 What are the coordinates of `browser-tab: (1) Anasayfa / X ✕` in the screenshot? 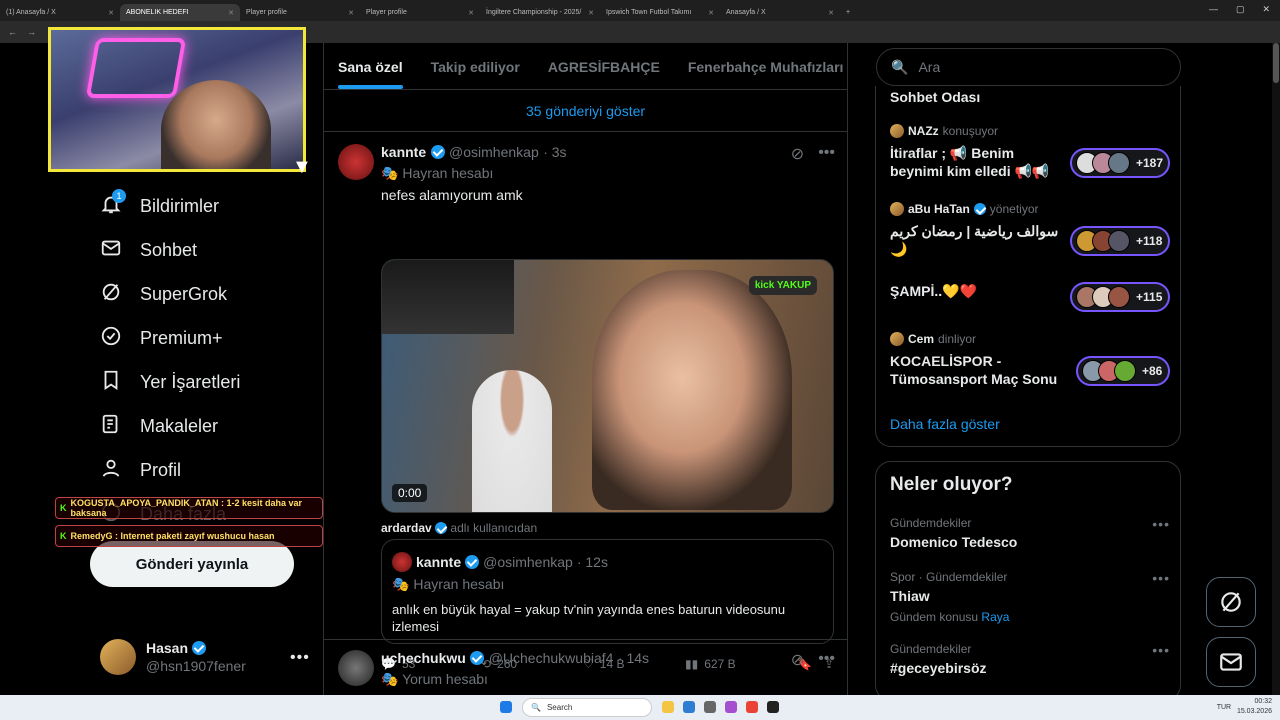 It's located at (60, 12).